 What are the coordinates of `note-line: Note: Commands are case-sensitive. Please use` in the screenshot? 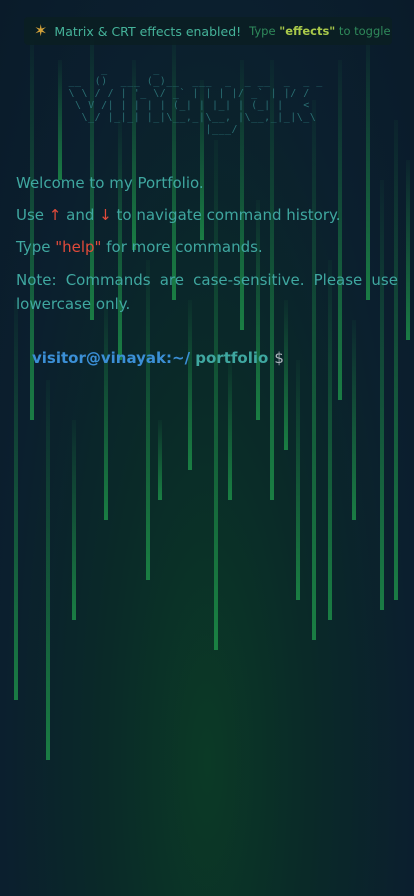 It's located at (207, 280).